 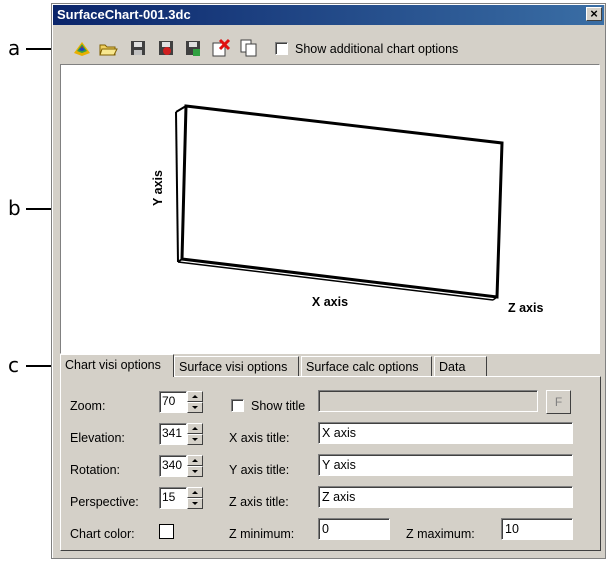 What do you see at coordinates (195, 503) in the screenshot?
I see `perspective-down-button` at bounding box center [195, 503].